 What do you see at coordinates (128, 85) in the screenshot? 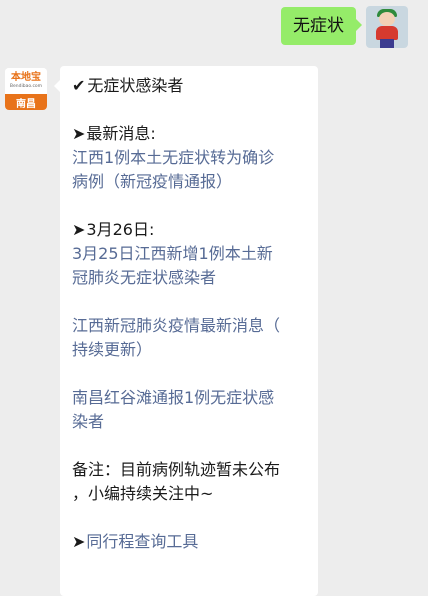
I see `reply-heading: ✔ 无症状感染者` at bounding box center [128, 85].